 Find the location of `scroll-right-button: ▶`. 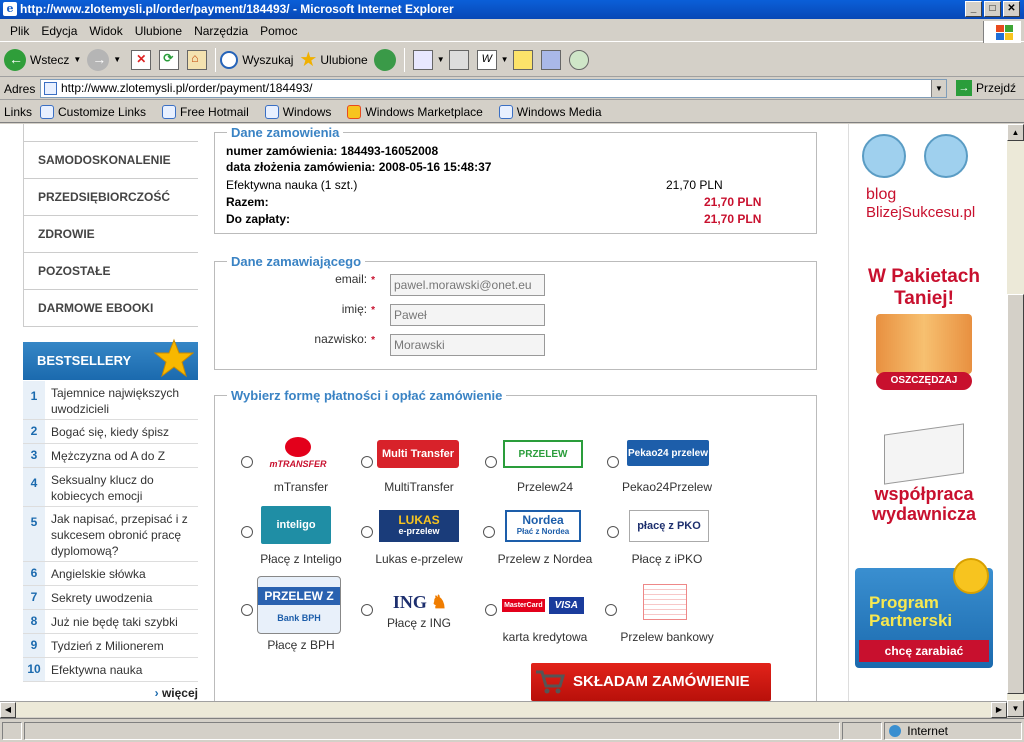

scroll-right-button: ▶ is located at coordinates (999, 710).